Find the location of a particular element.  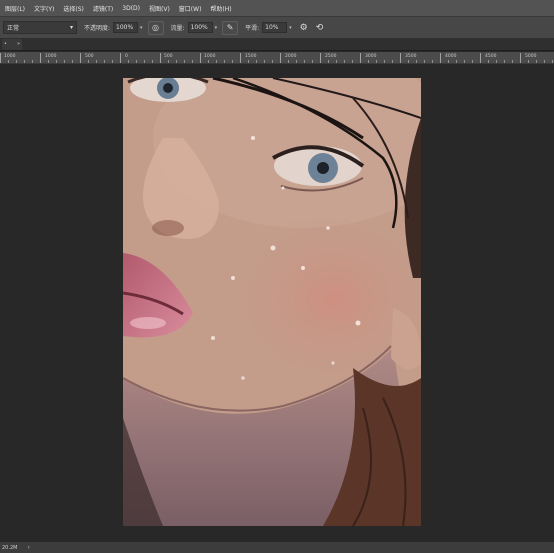

flow-field: 100% is located at coordinates (200, 27).